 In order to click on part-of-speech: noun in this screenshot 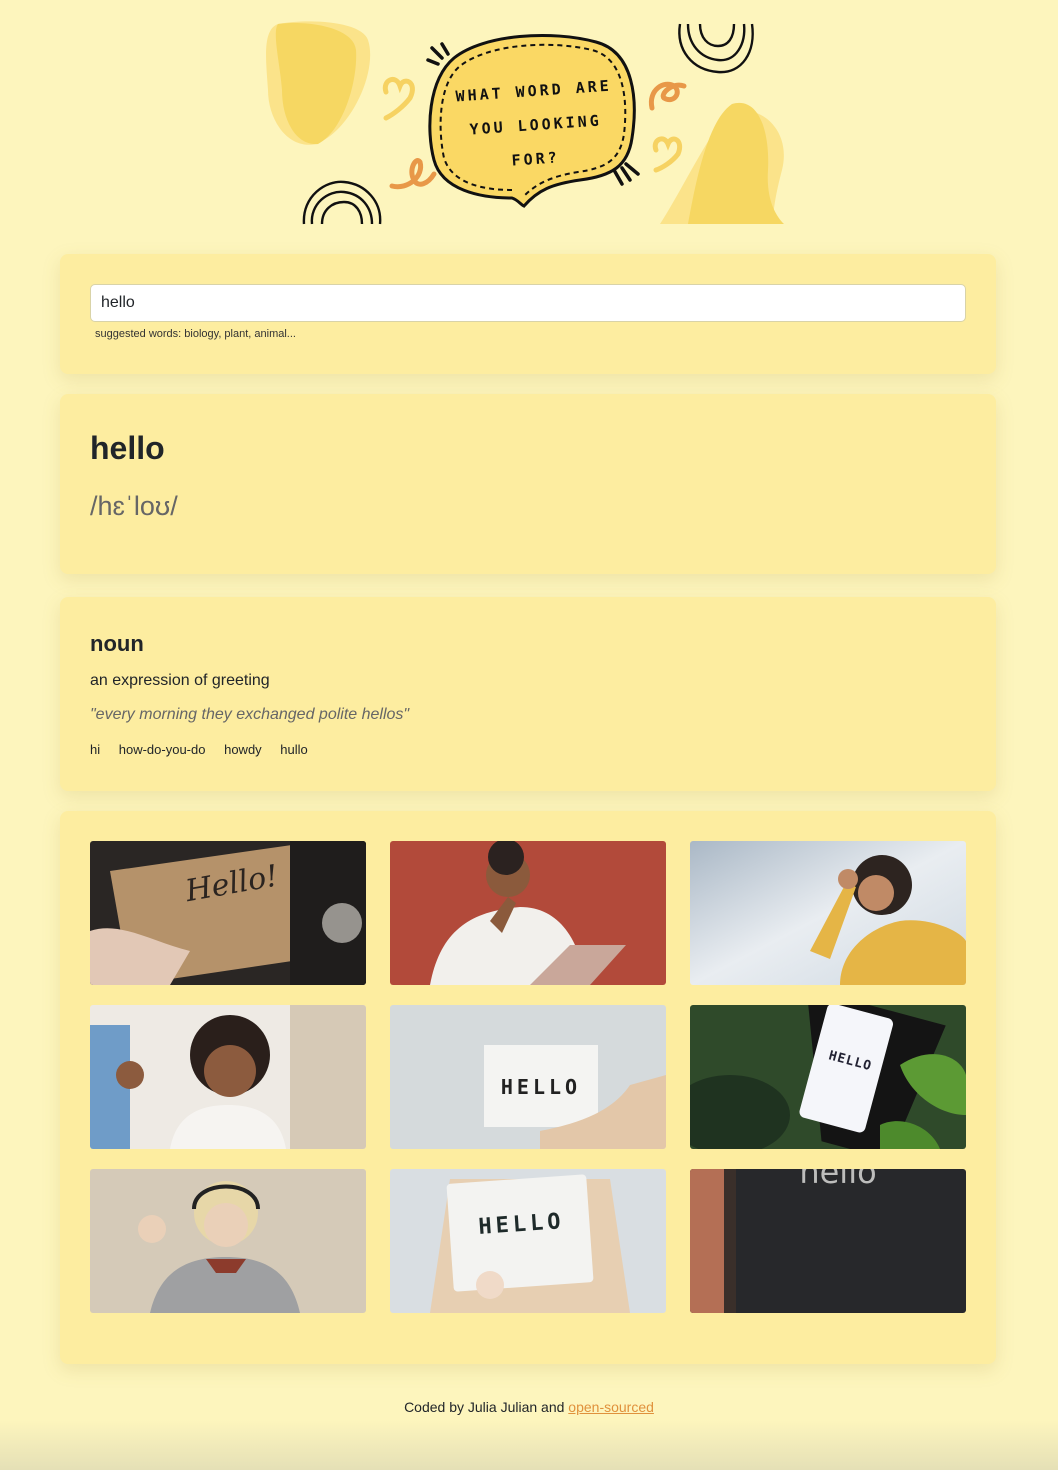, I will do `click(117, 643)`.